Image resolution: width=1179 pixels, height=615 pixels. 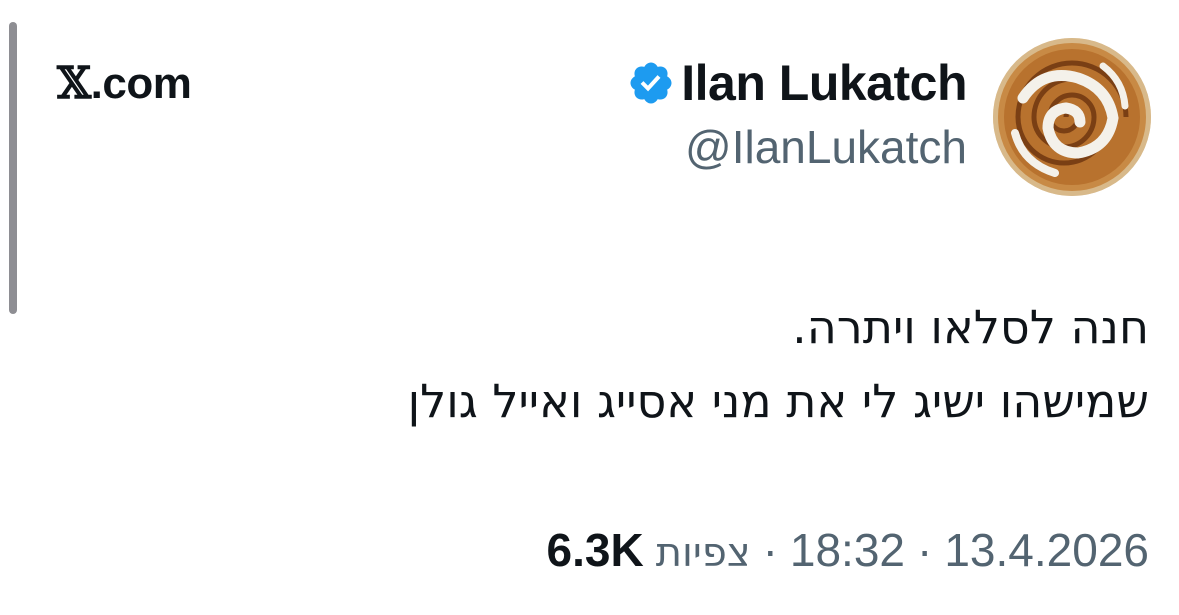 I want to click on site-label: 𝕏.com, so click(x=124, y=83).